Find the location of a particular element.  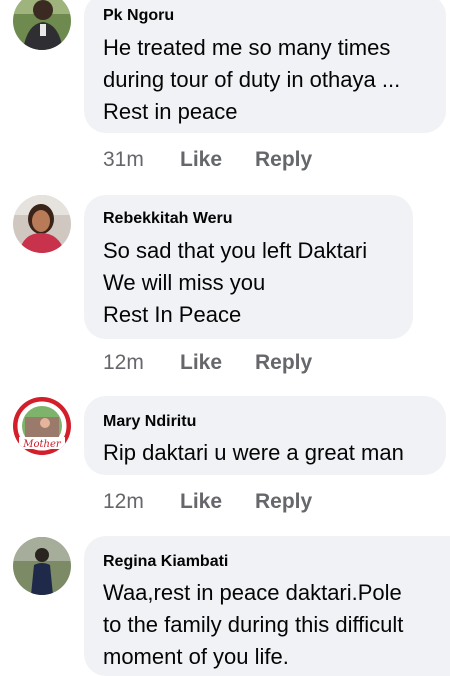

comment-author: Regina Kiambati is located at coordinates (273, 562).